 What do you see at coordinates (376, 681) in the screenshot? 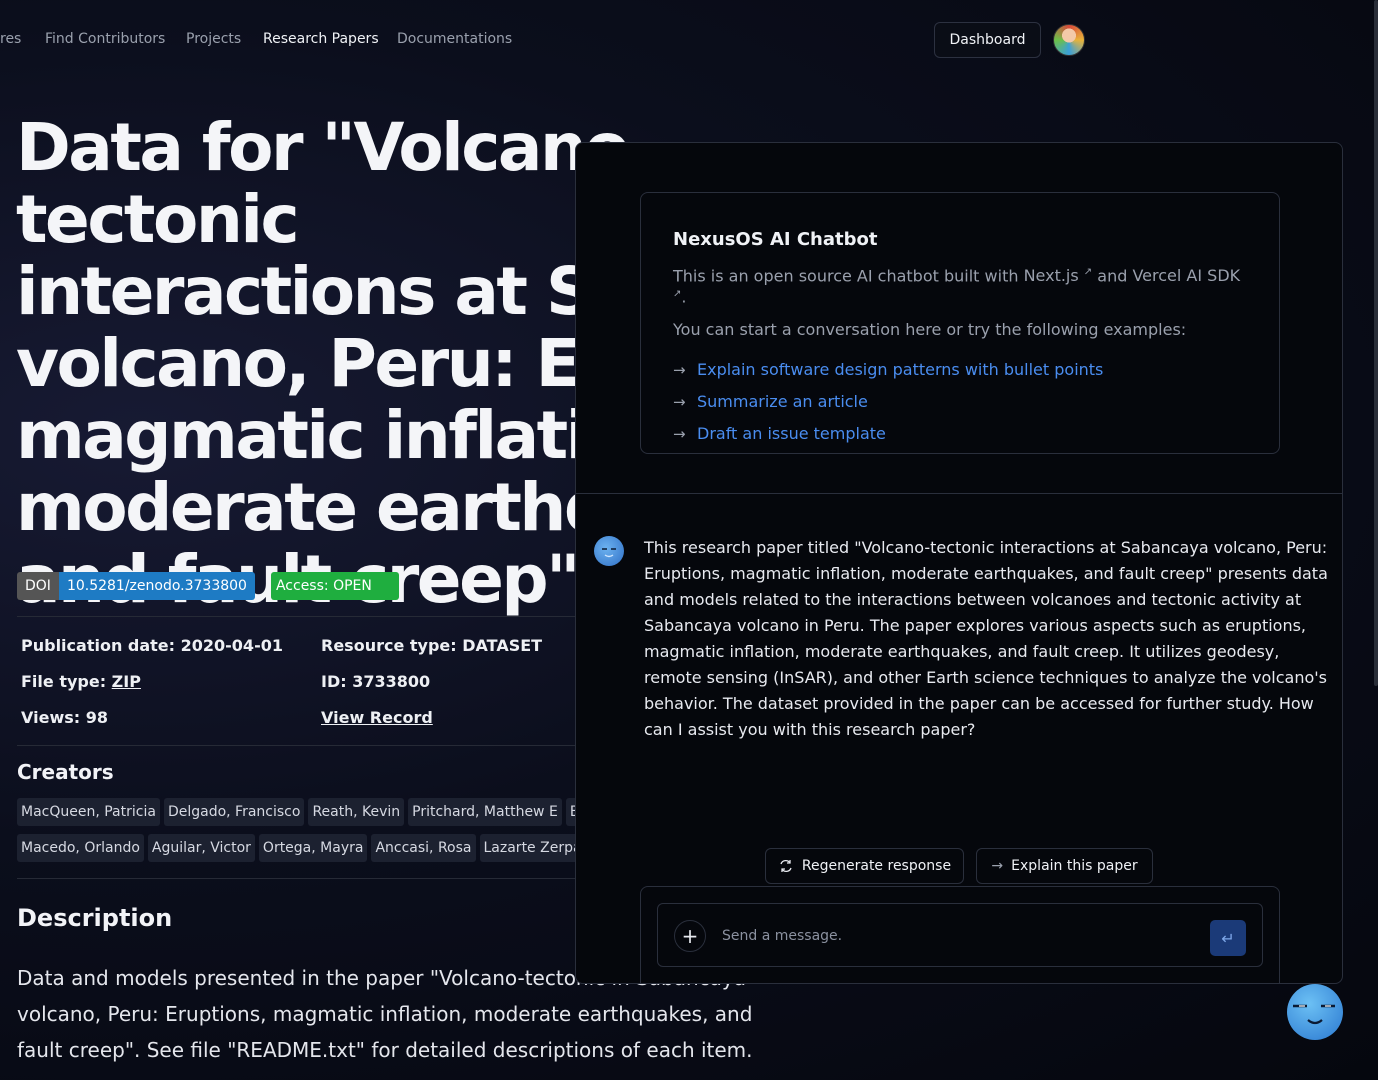
I see `record-id: ID: 3733800` at bounding box center [376, 681].